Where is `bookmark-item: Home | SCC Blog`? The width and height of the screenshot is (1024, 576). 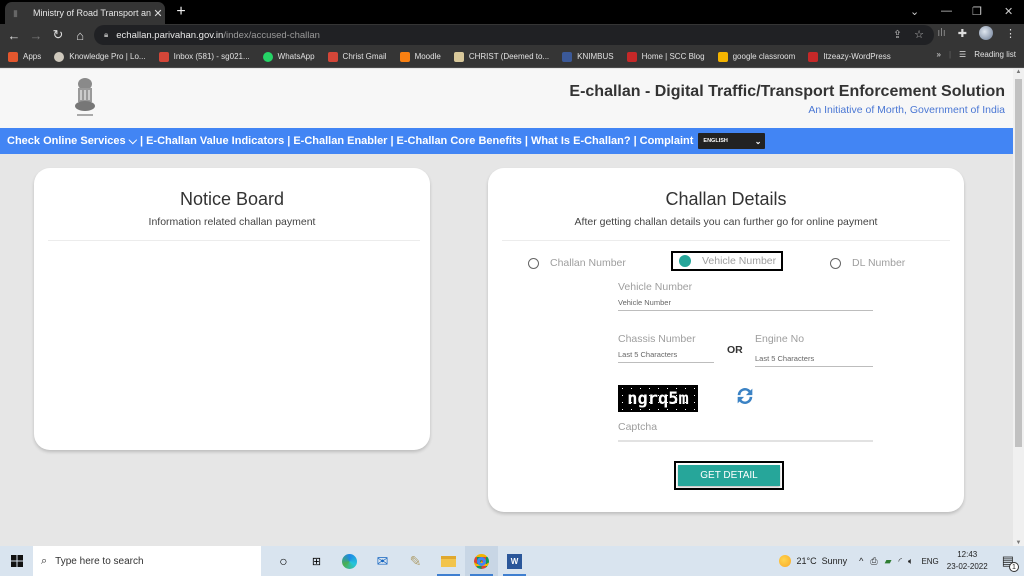
bookmark-item: Home | SCC Blog is located at coordinates (665, 56).